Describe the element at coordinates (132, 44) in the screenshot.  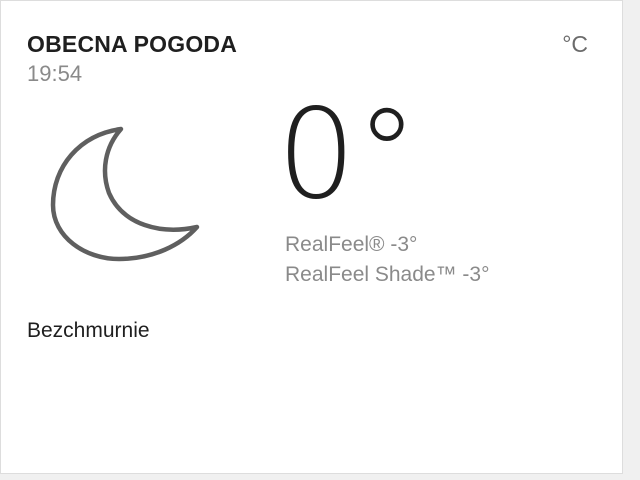
I see `card-title: OBECNA POGODA` at that location.